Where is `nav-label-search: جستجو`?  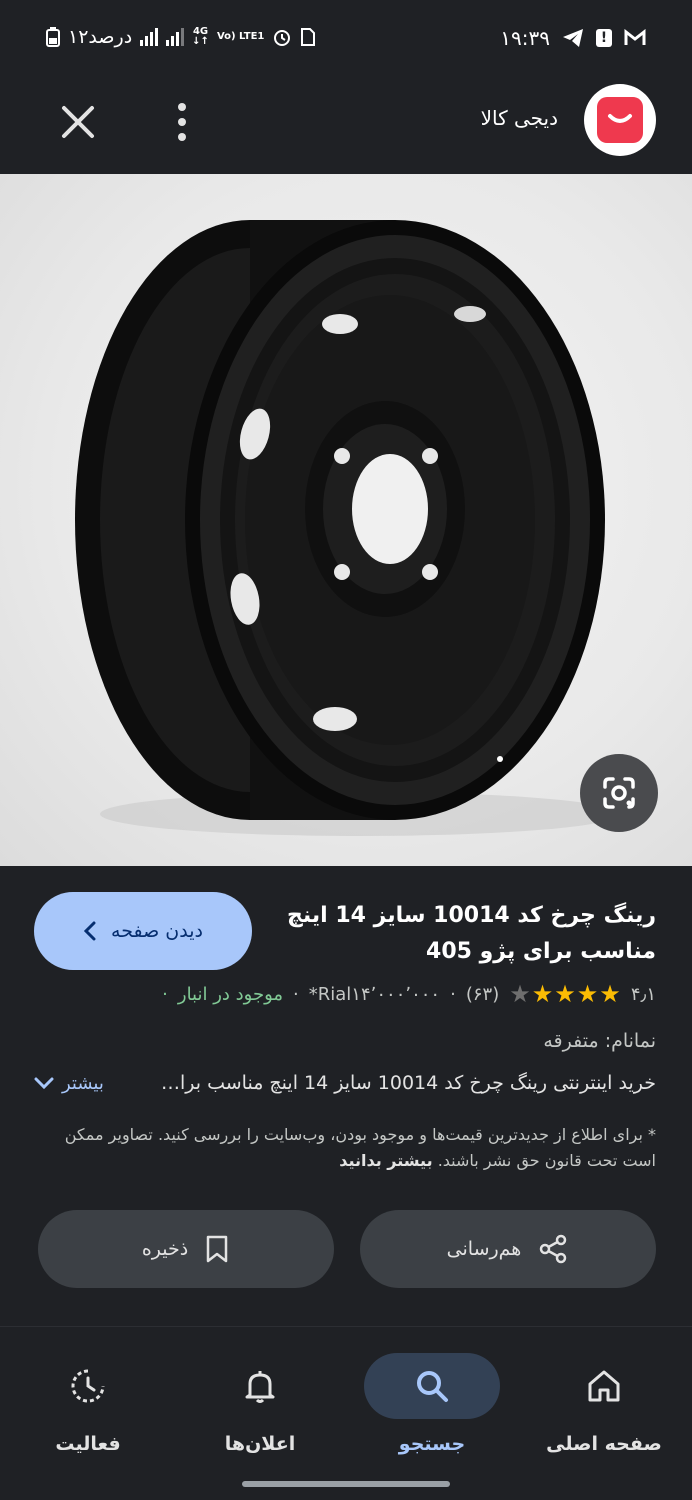 nav-label-search: جستجو is located at coordinates (432, 1444).